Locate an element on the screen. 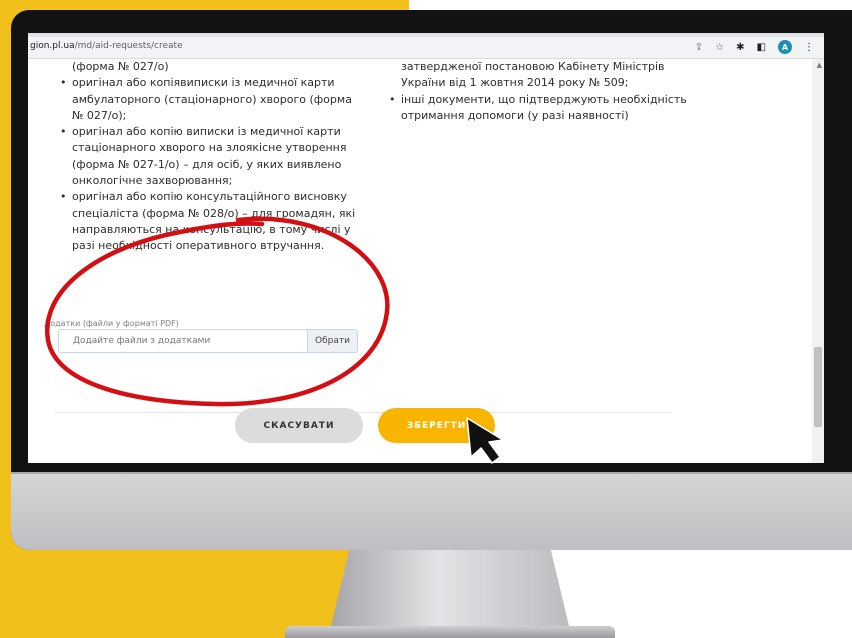 Image resolution: width=852 pixels, height=638 pixels. url-text: gion.pl.ua/md/aid-requests/create is located at coordinates (106, 46).